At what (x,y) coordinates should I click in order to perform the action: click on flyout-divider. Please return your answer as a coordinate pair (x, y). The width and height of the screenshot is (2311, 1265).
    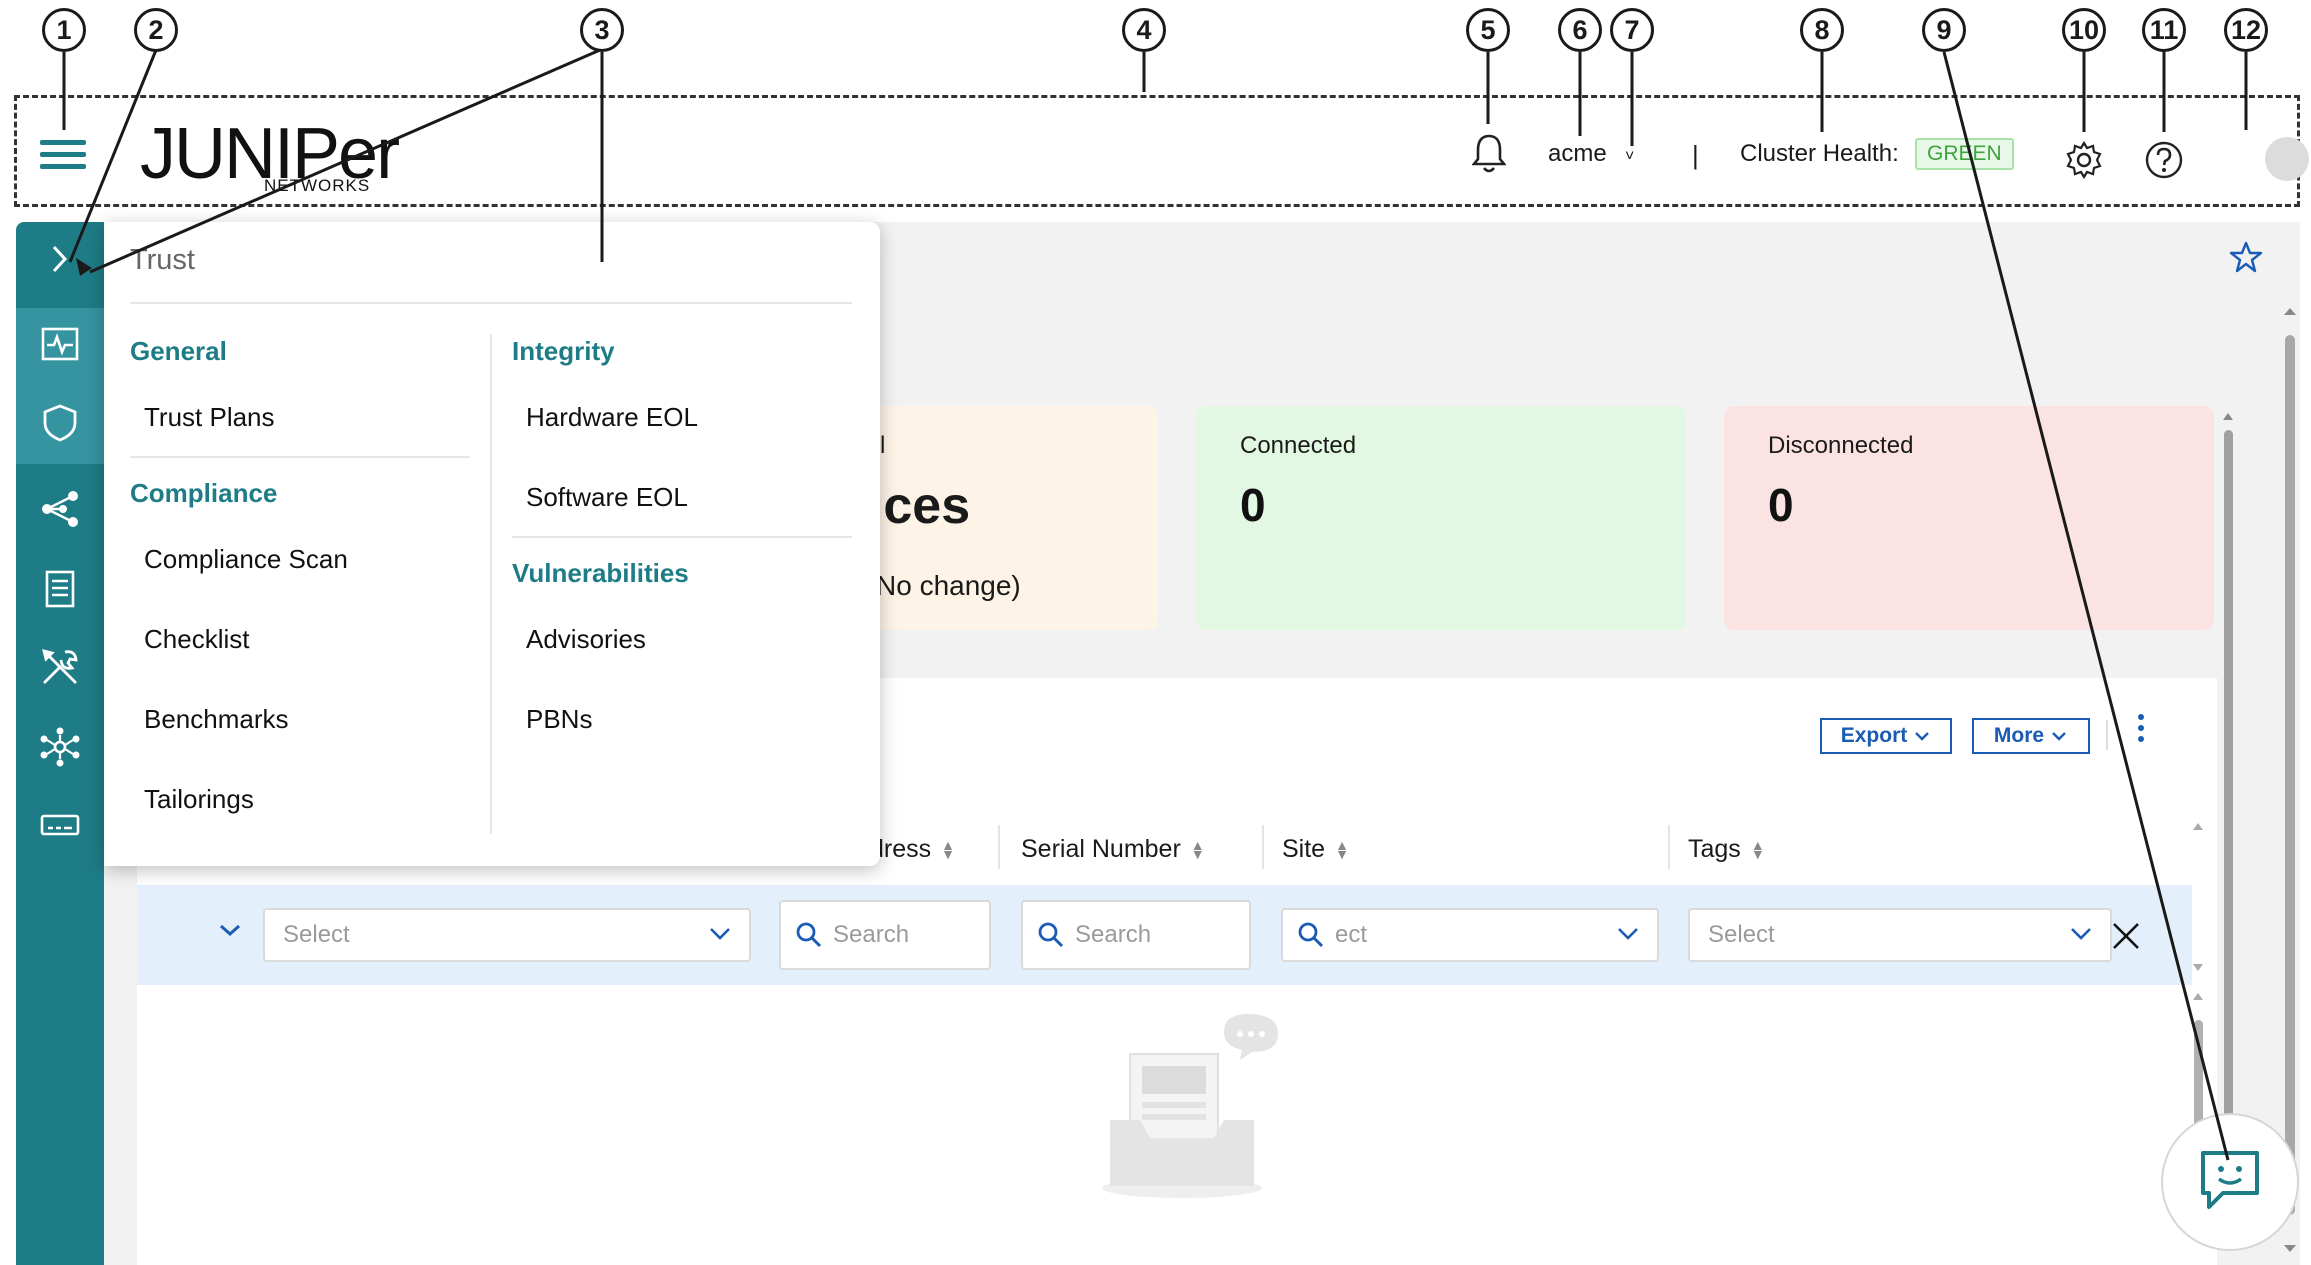
    Looking at the image, I should click on (491, 303).